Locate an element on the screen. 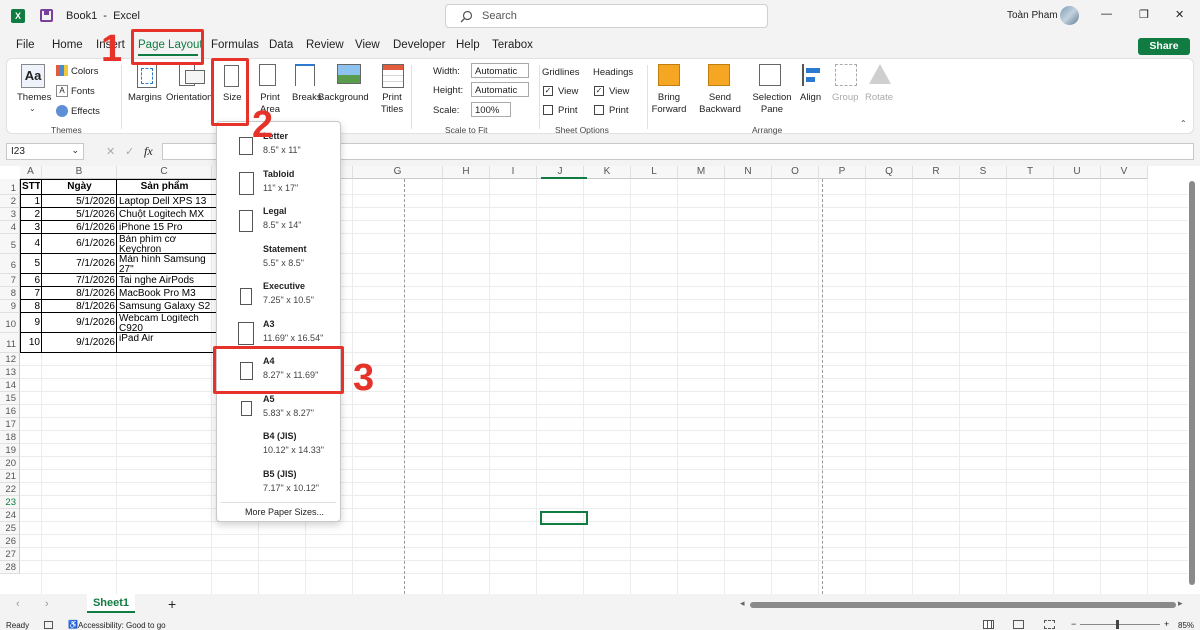 The width and height of the screenshot is (1200, 630). row-header: 7 is located at coordinates (10, 280).